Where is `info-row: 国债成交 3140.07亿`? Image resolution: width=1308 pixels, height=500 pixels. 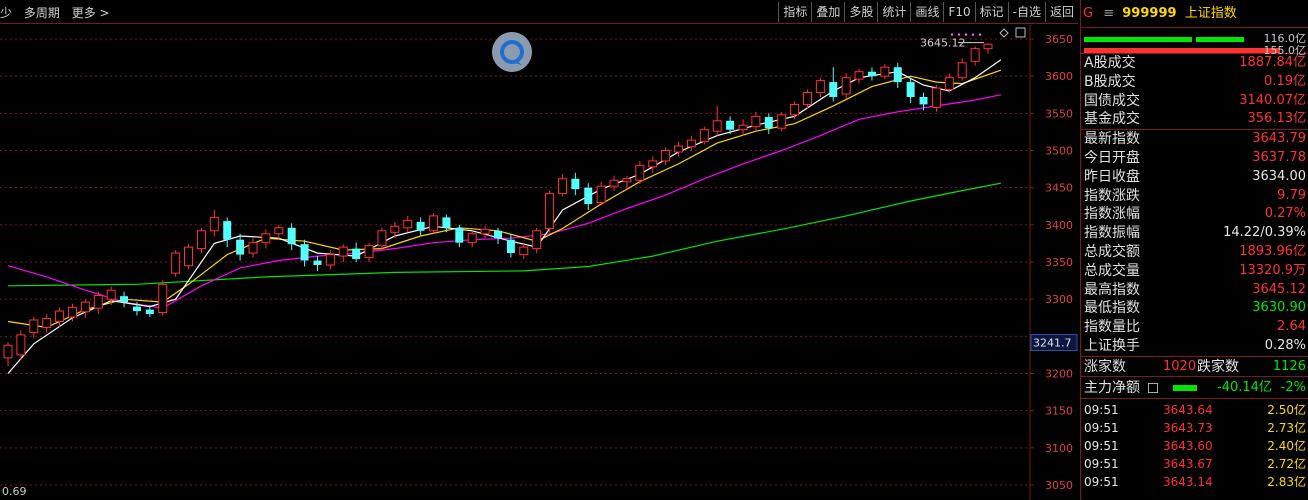 info-row: 国债成交 3140.07亿 is located at coordinates (1194, 101).